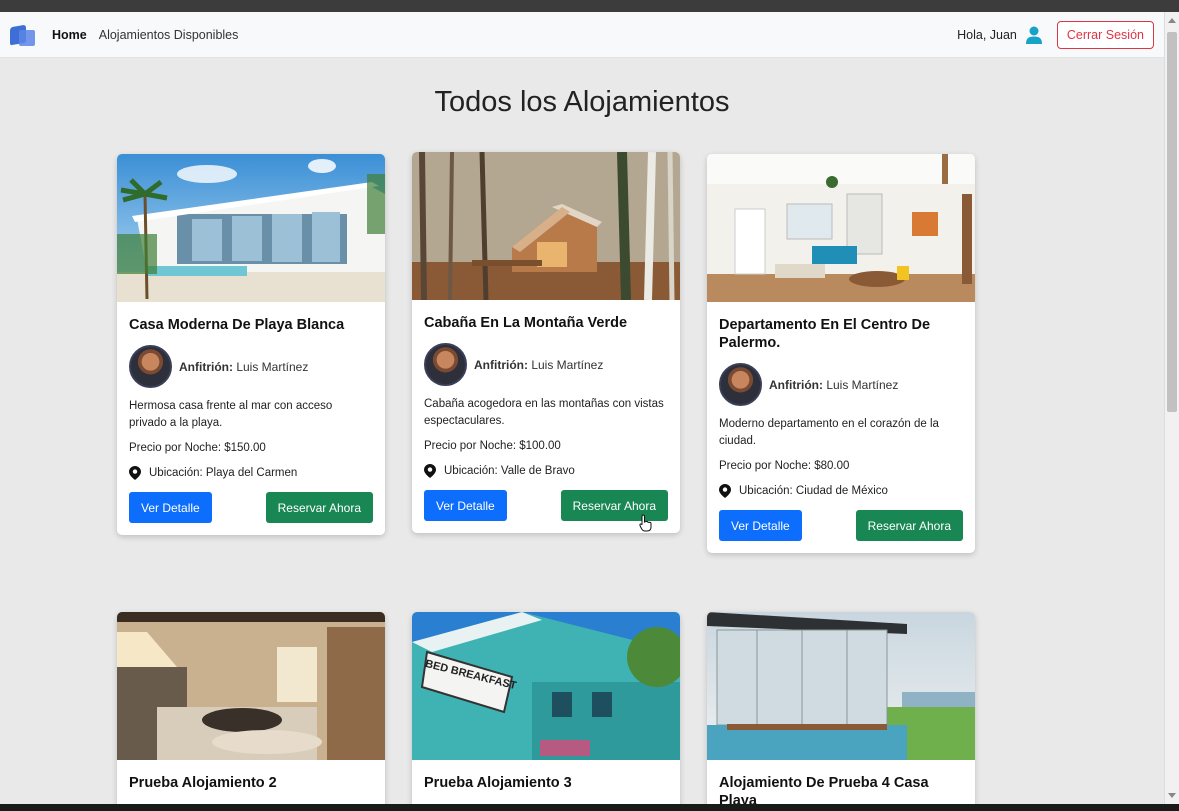 This screenshot has height=811, width=1179. I want to click on logout-button: Cerrar Sesión, so click(1105, 34).